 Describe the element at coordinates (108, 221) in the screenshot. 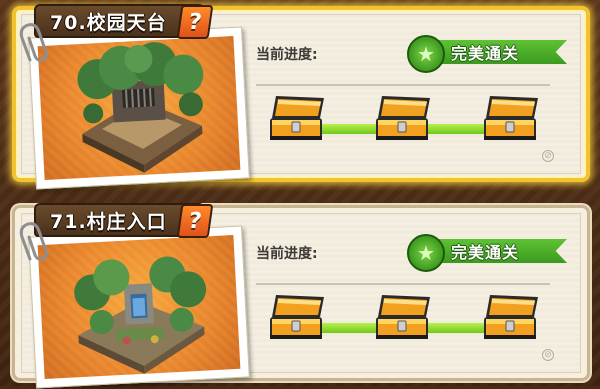

I see `level-title: 71.村庄入口` at that location.